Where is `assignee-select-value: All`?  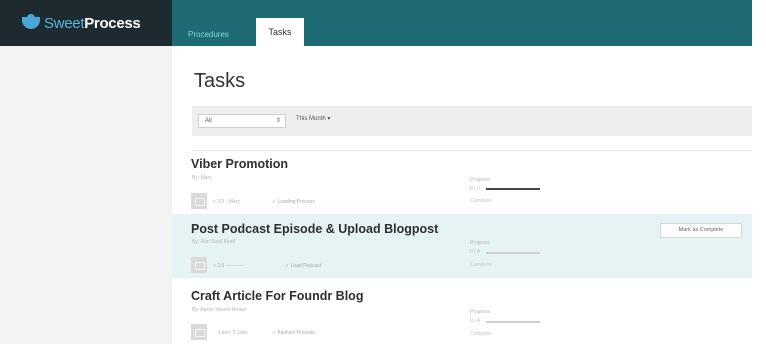
assignee-select-value: All is located at coordinates (208, 121).